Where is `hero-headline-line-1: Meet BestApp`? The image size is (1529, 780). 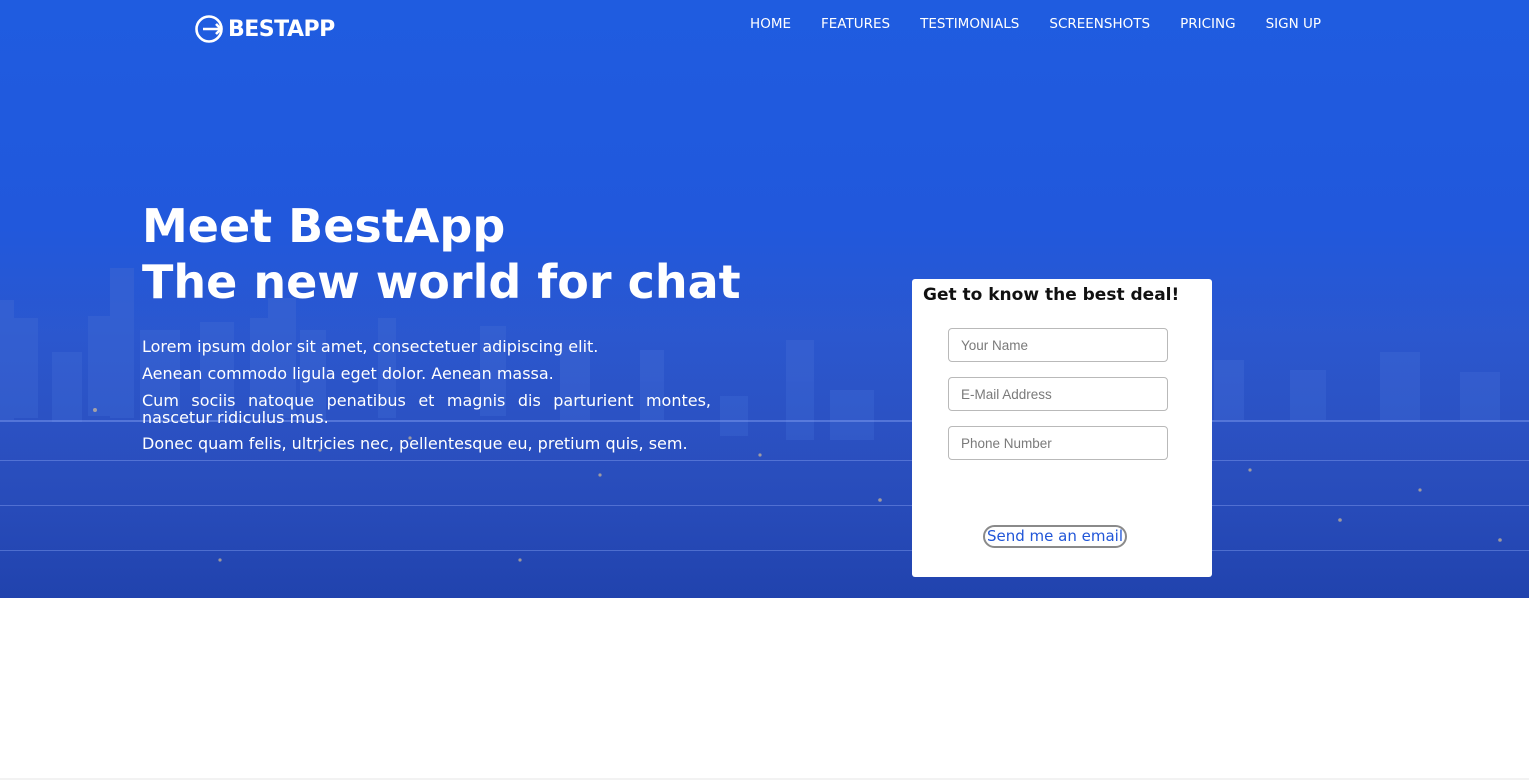
hero-headline-line-1: Meet BestApp is located at coordinates (324, 226).